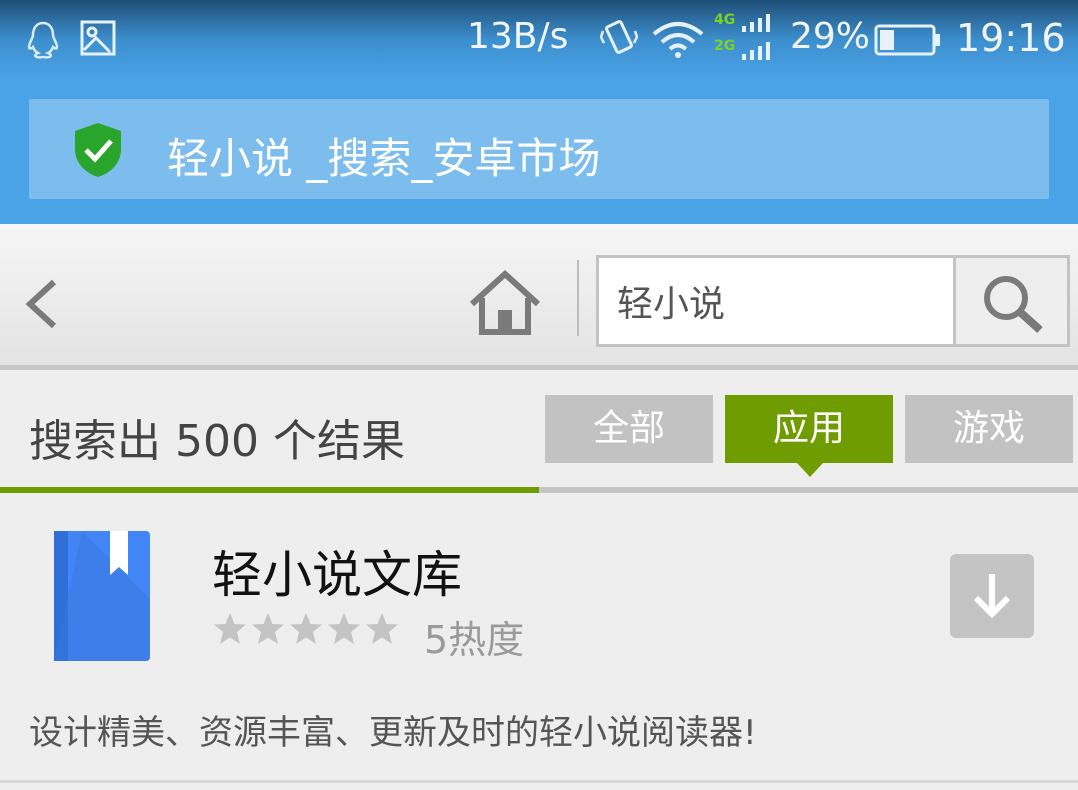 The image size is (1078, 790). Describe the element at coordinates (393, 733) in the screenshot. I see `app-description: 设计精美、资源丰富、更新及时的轻小说阅读器!` at that location.